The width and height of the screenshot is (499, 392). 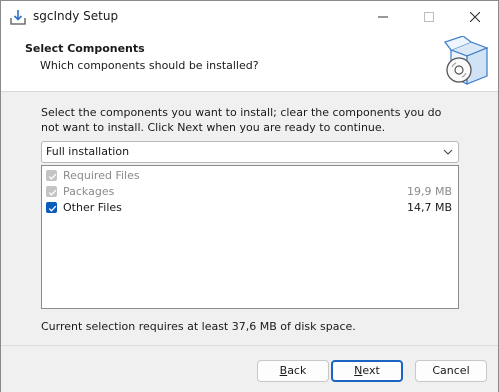 I want to click on chevron-down-icon, so click(x=448, y=152).